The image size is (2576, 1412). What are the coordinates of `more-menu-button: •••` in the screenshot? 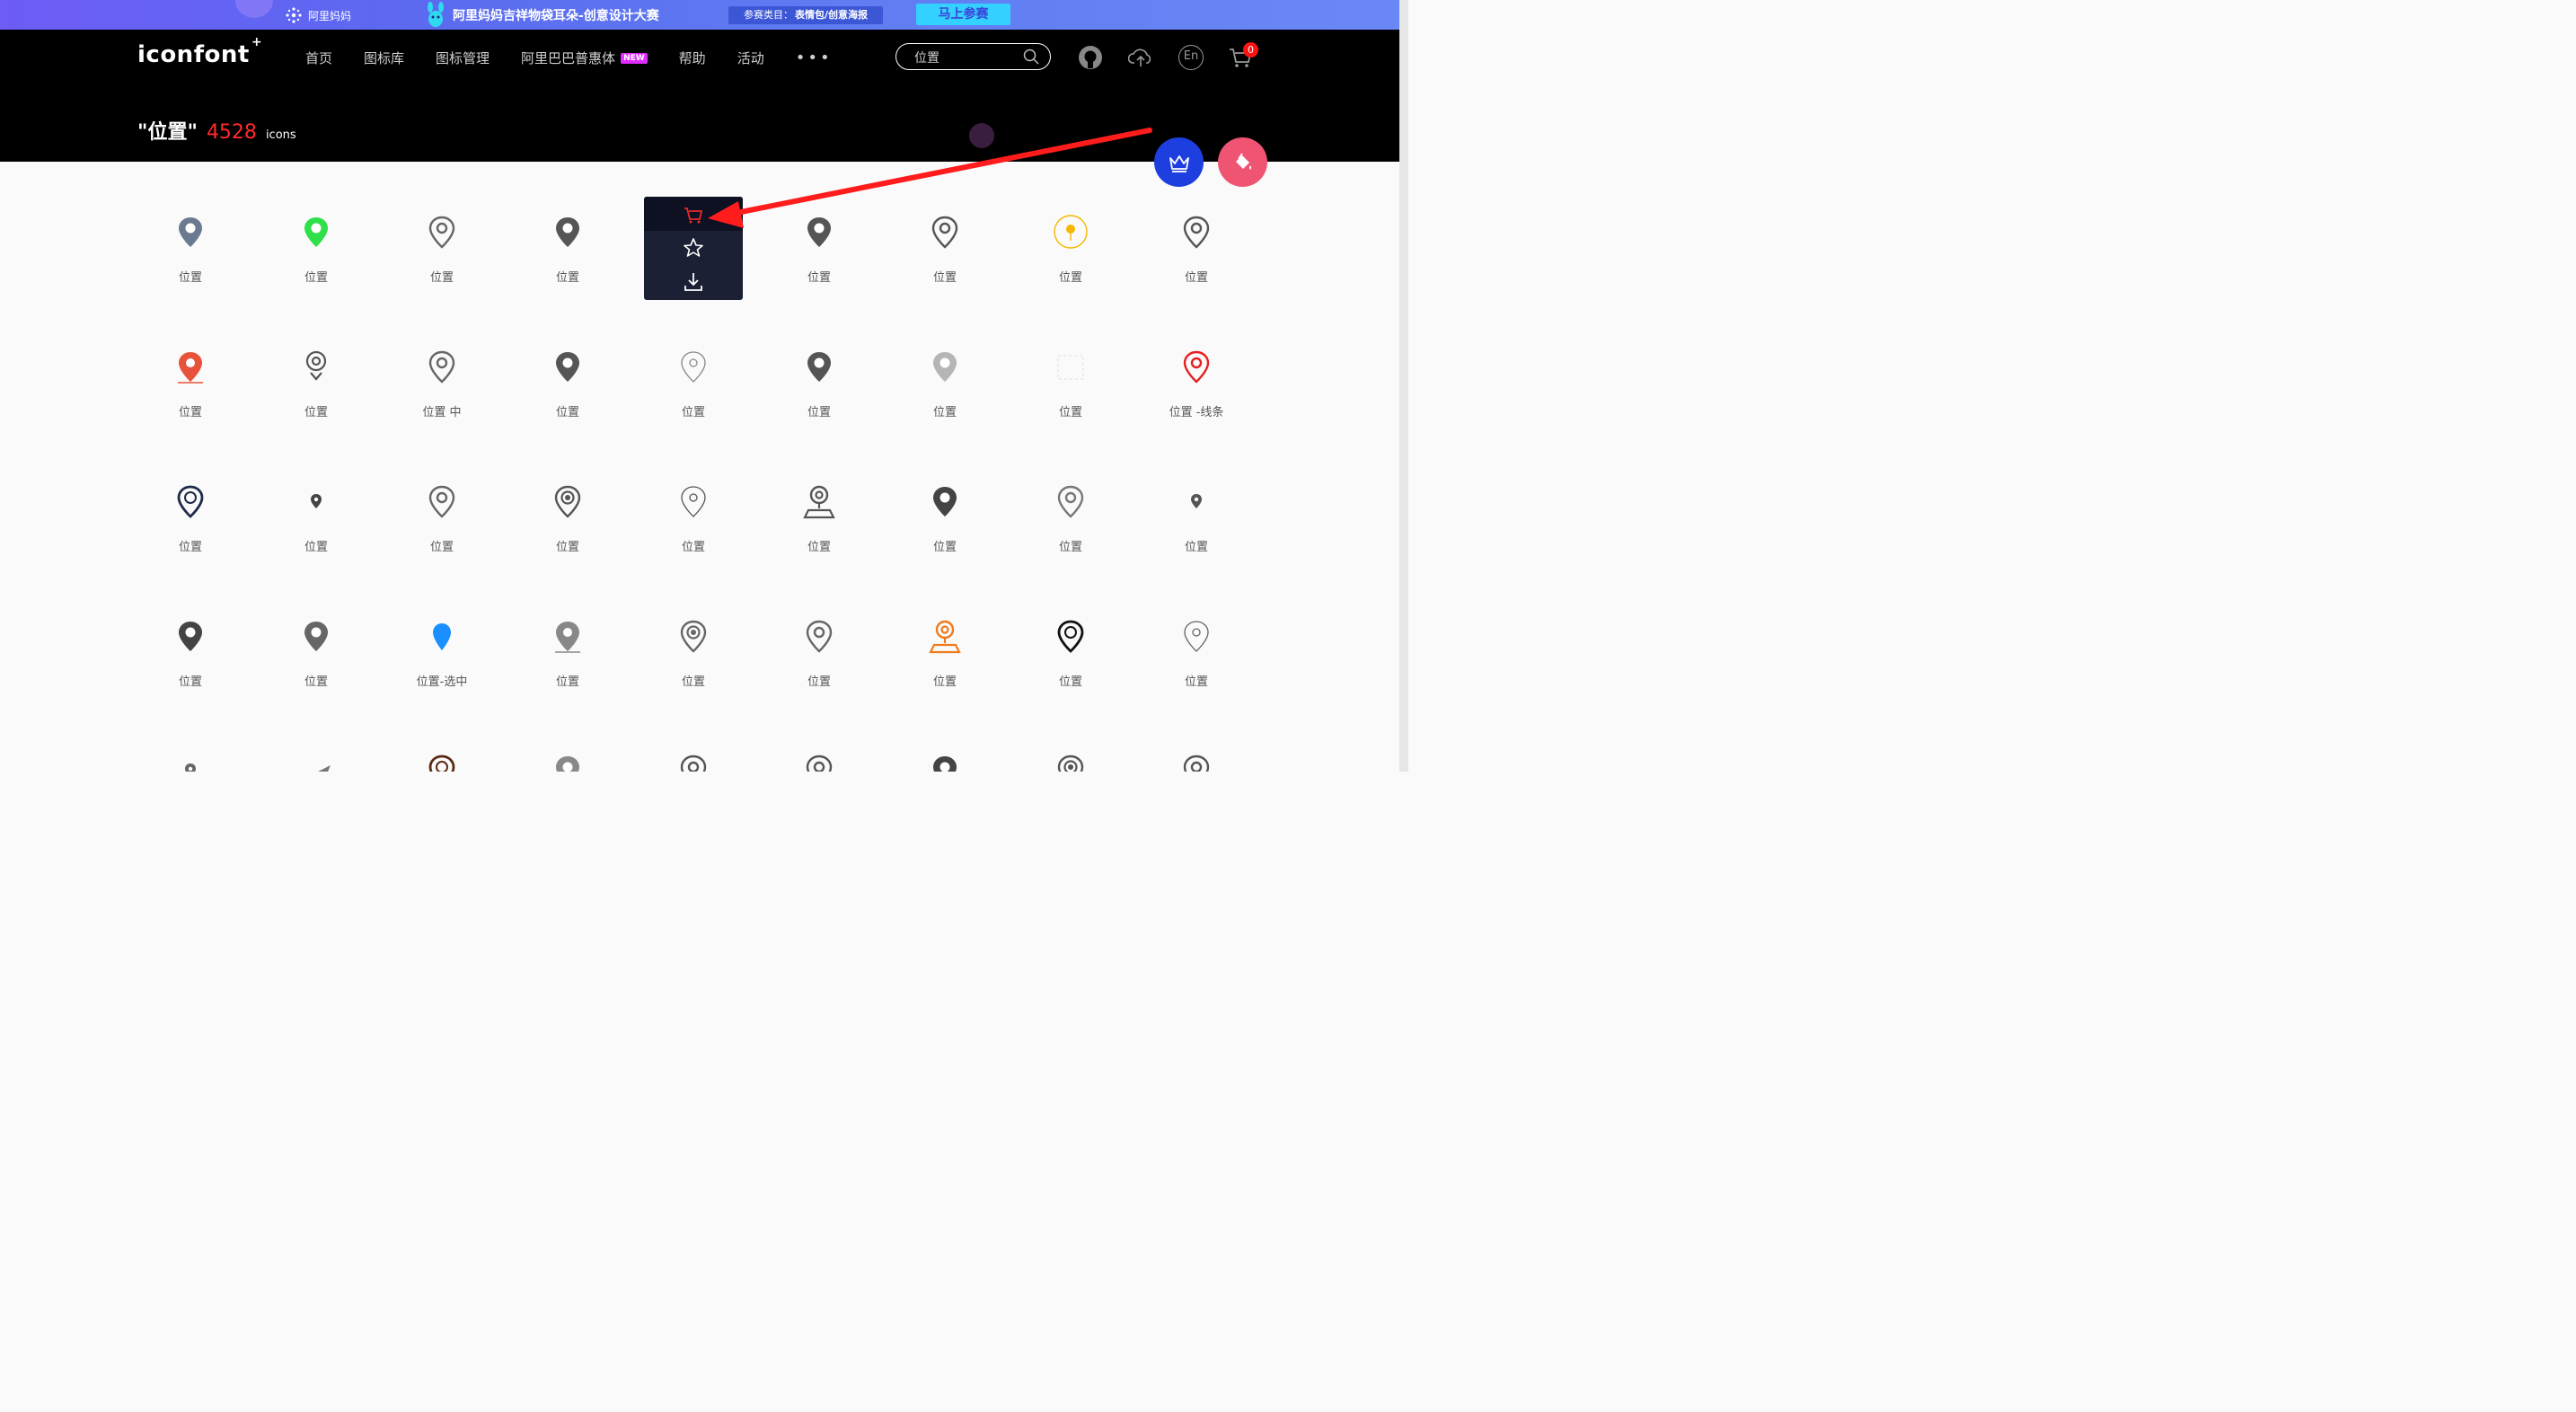 It's located at (814, 58).